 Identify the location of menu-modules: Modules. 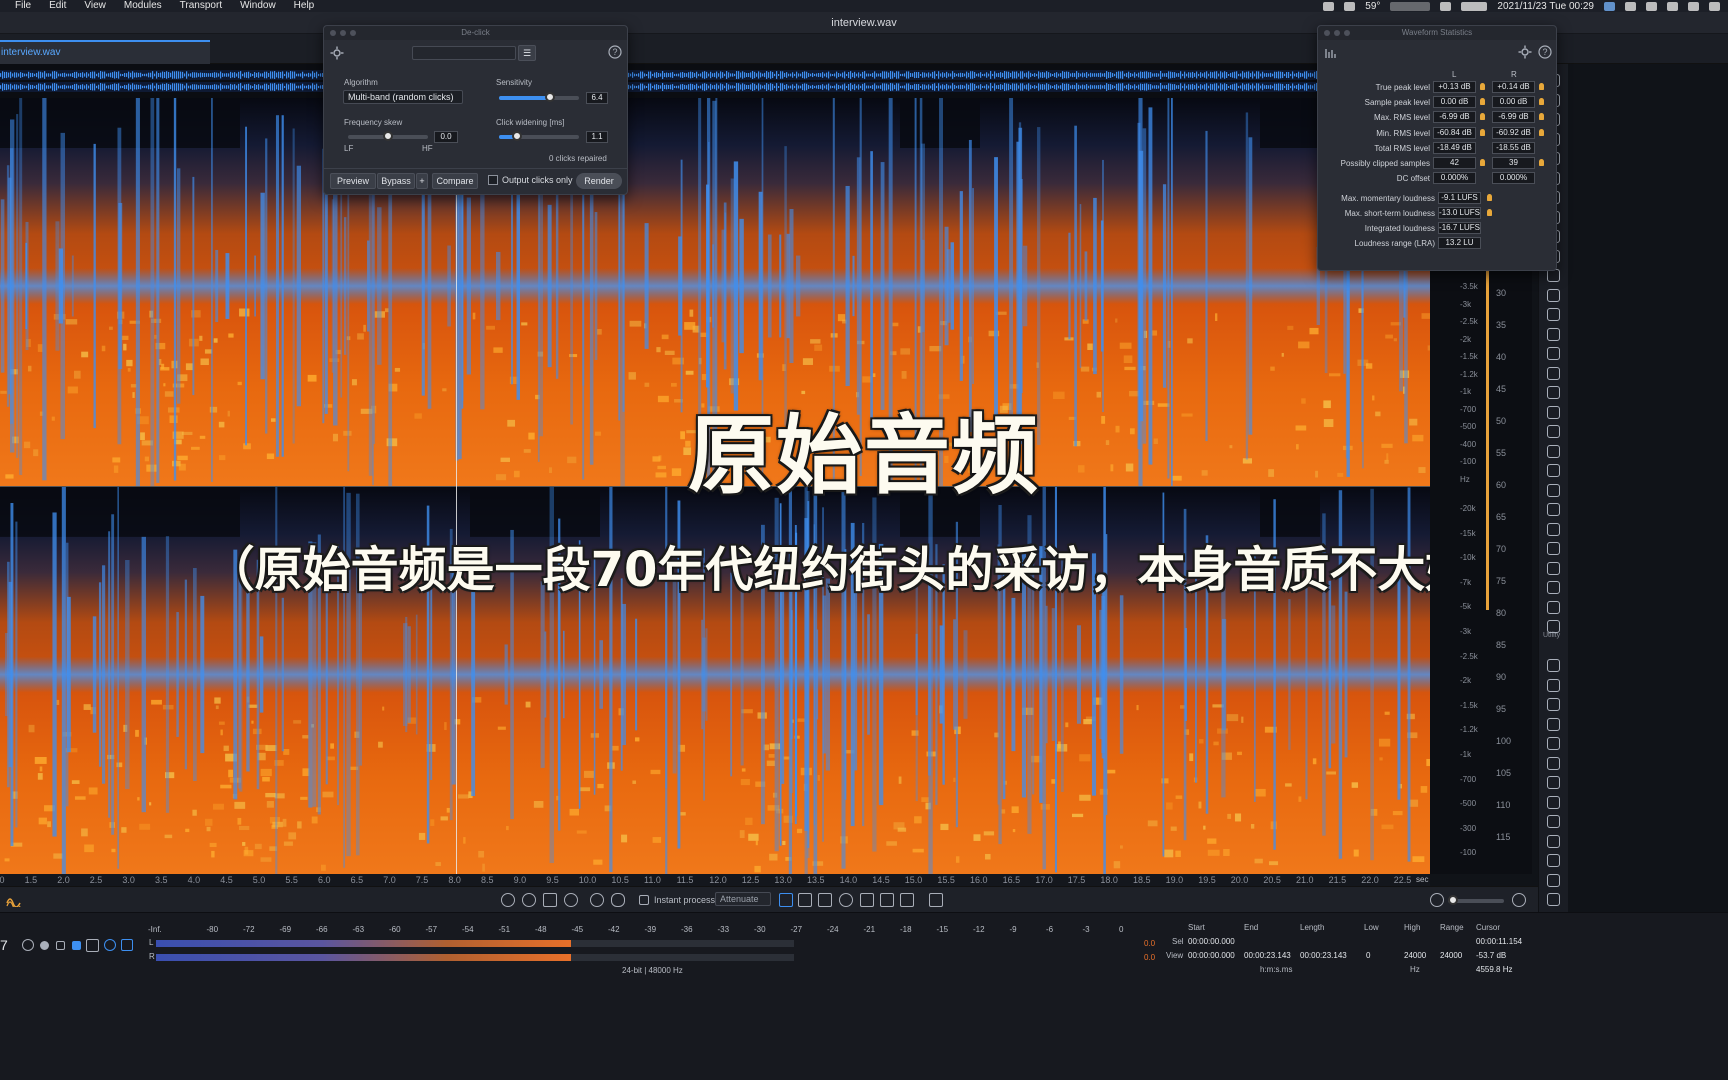
(143, 6).